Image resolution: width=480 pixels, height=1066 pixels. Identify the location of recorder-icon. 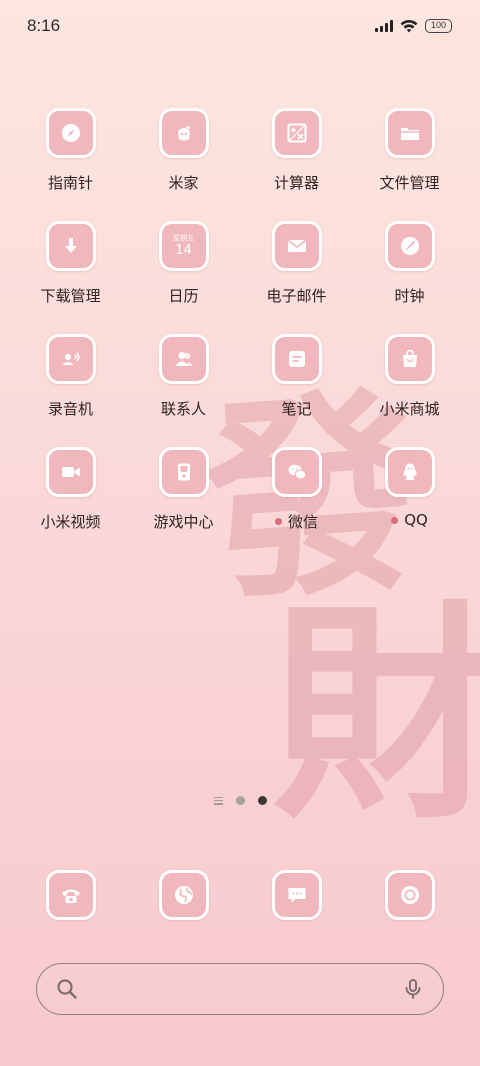
(70, 359).